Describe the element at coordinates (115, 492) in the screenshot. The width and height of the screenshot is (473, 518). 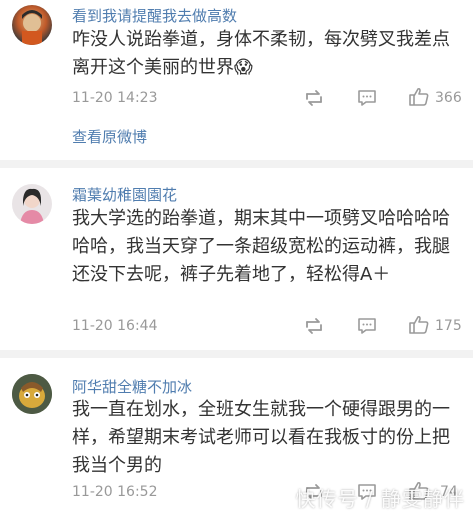
I see `timestamp: 11-20 16:52` at that location.